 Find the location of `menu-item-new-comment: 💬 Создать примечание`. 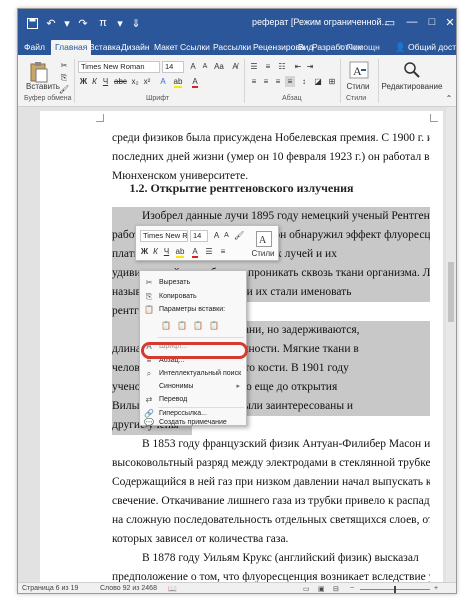

menu-item-new-comment: 💬 Создать примечание is located at coordinates (193, 423).